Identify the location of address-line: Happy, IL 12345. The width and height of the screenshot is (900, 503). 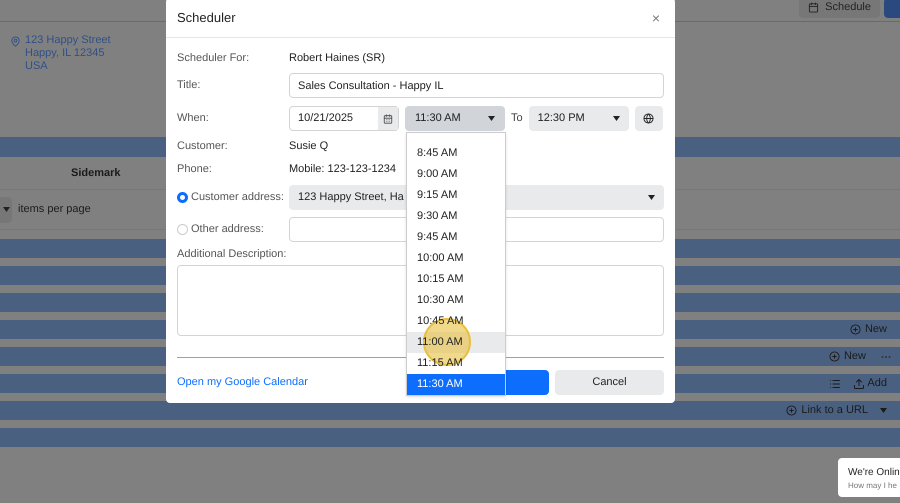
(65, 53).